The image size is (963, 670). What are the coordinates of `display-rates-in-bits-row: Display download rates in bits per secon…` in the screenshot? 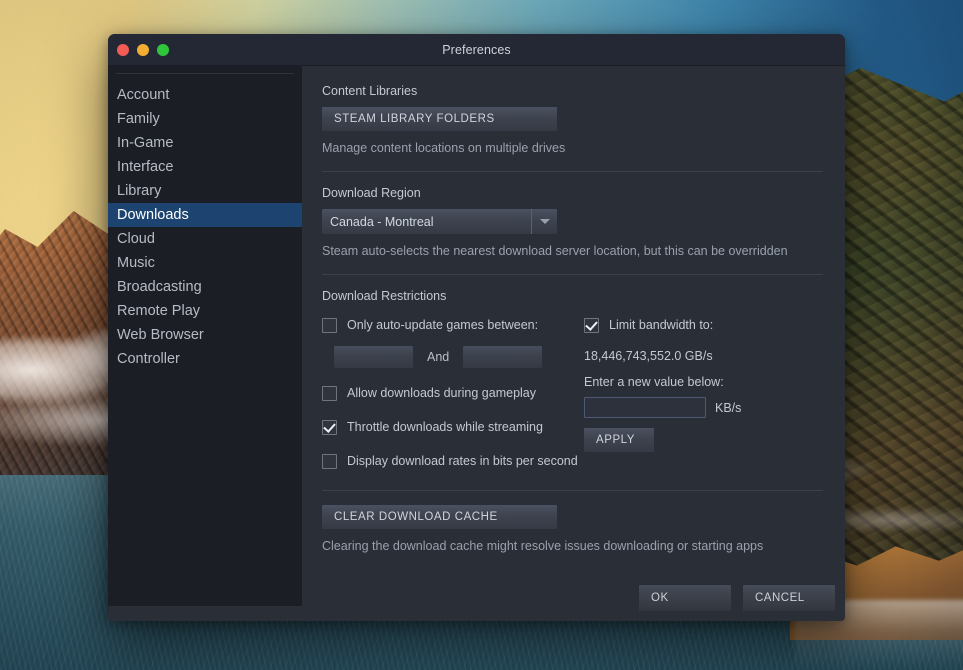 It's located at (453, 461).